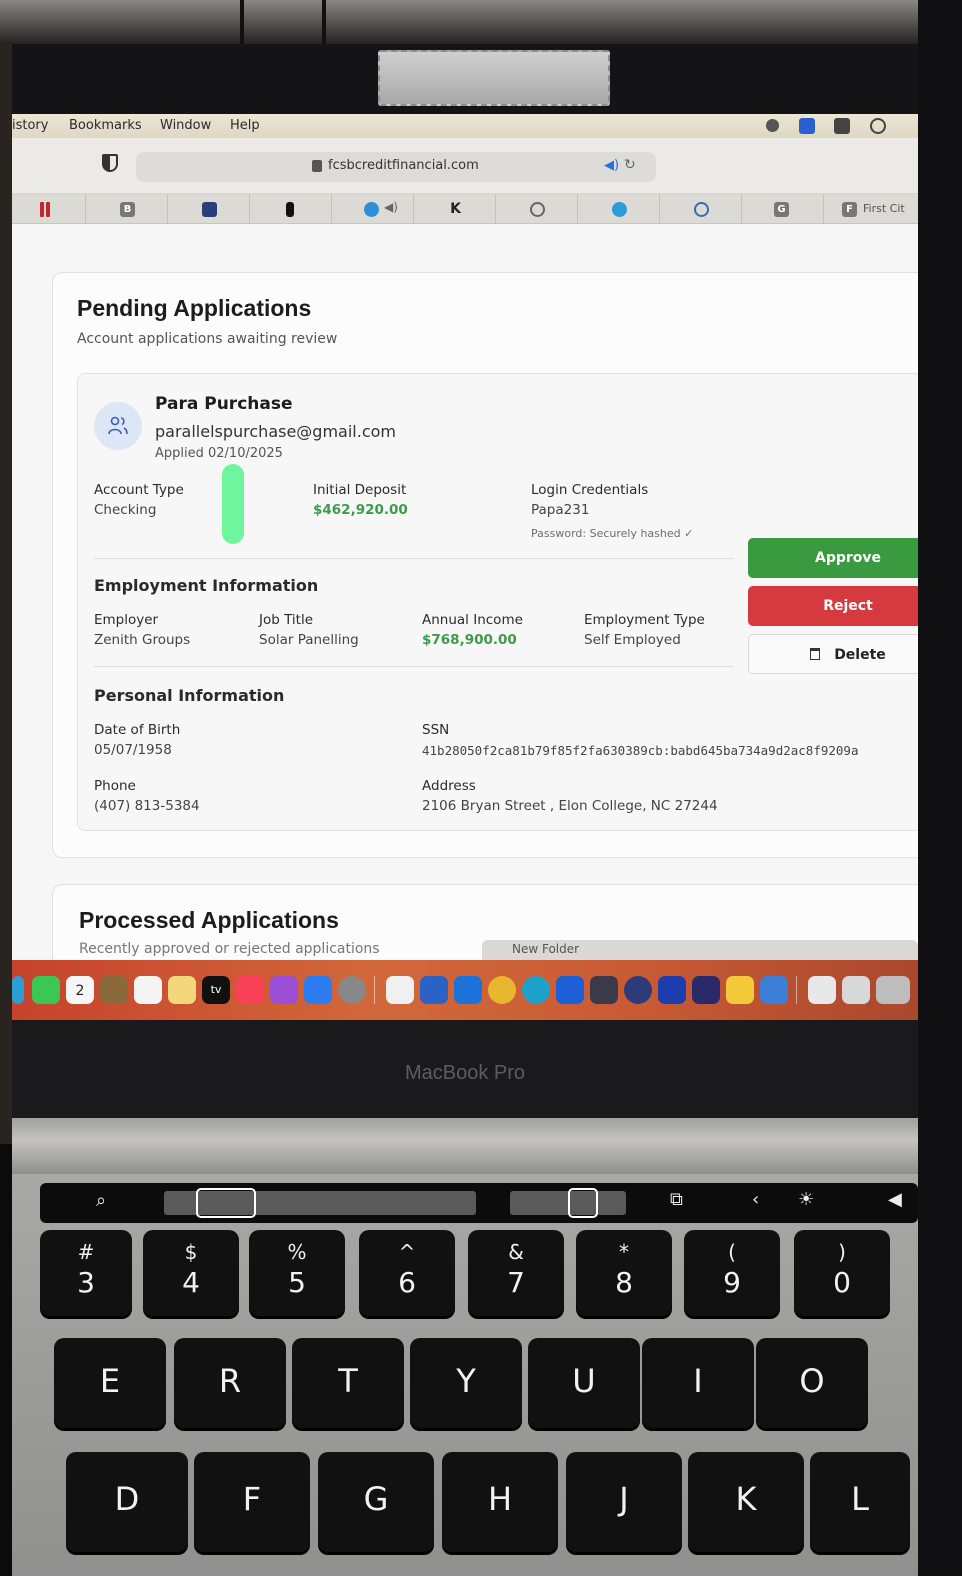 Image resolution: width=962 pixels, height=1590 pixels. I want to click on tray-shield-icon, so click(772, 125).